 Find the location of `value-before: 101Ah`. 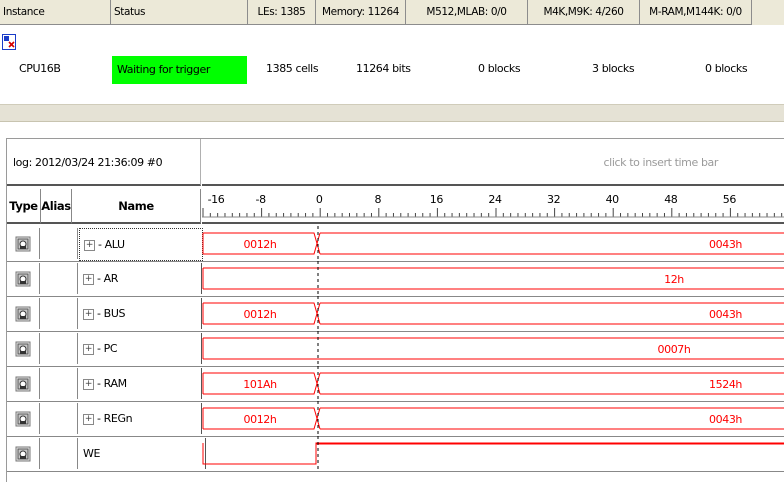

value-before: 101Ah is located at coordinates (260, 384).